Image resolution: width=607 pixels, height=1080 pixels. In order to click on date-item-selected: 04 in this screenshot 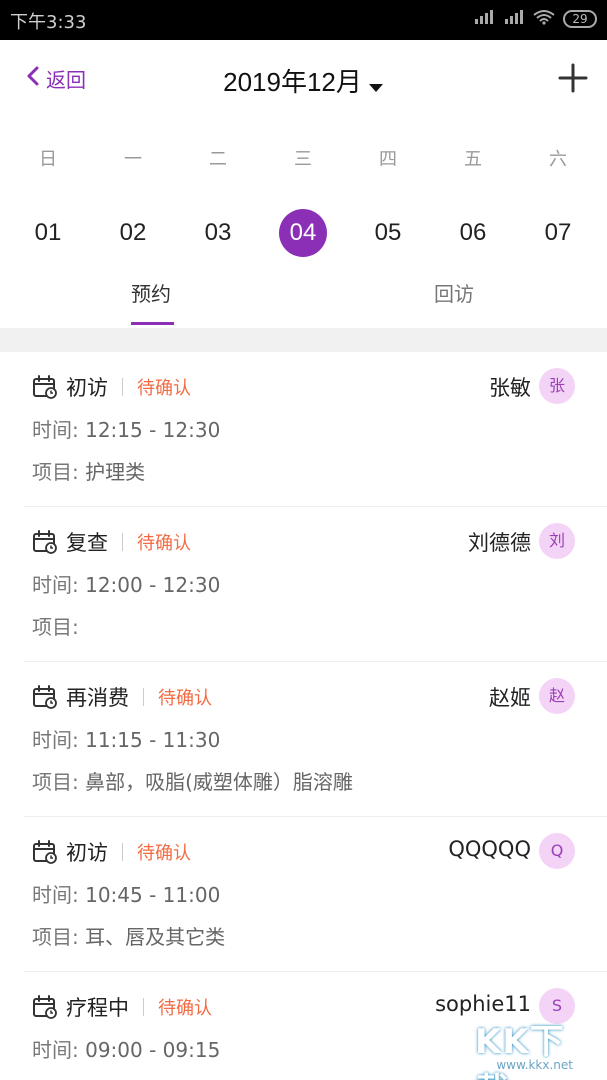, I will do `click(303, 233)`.